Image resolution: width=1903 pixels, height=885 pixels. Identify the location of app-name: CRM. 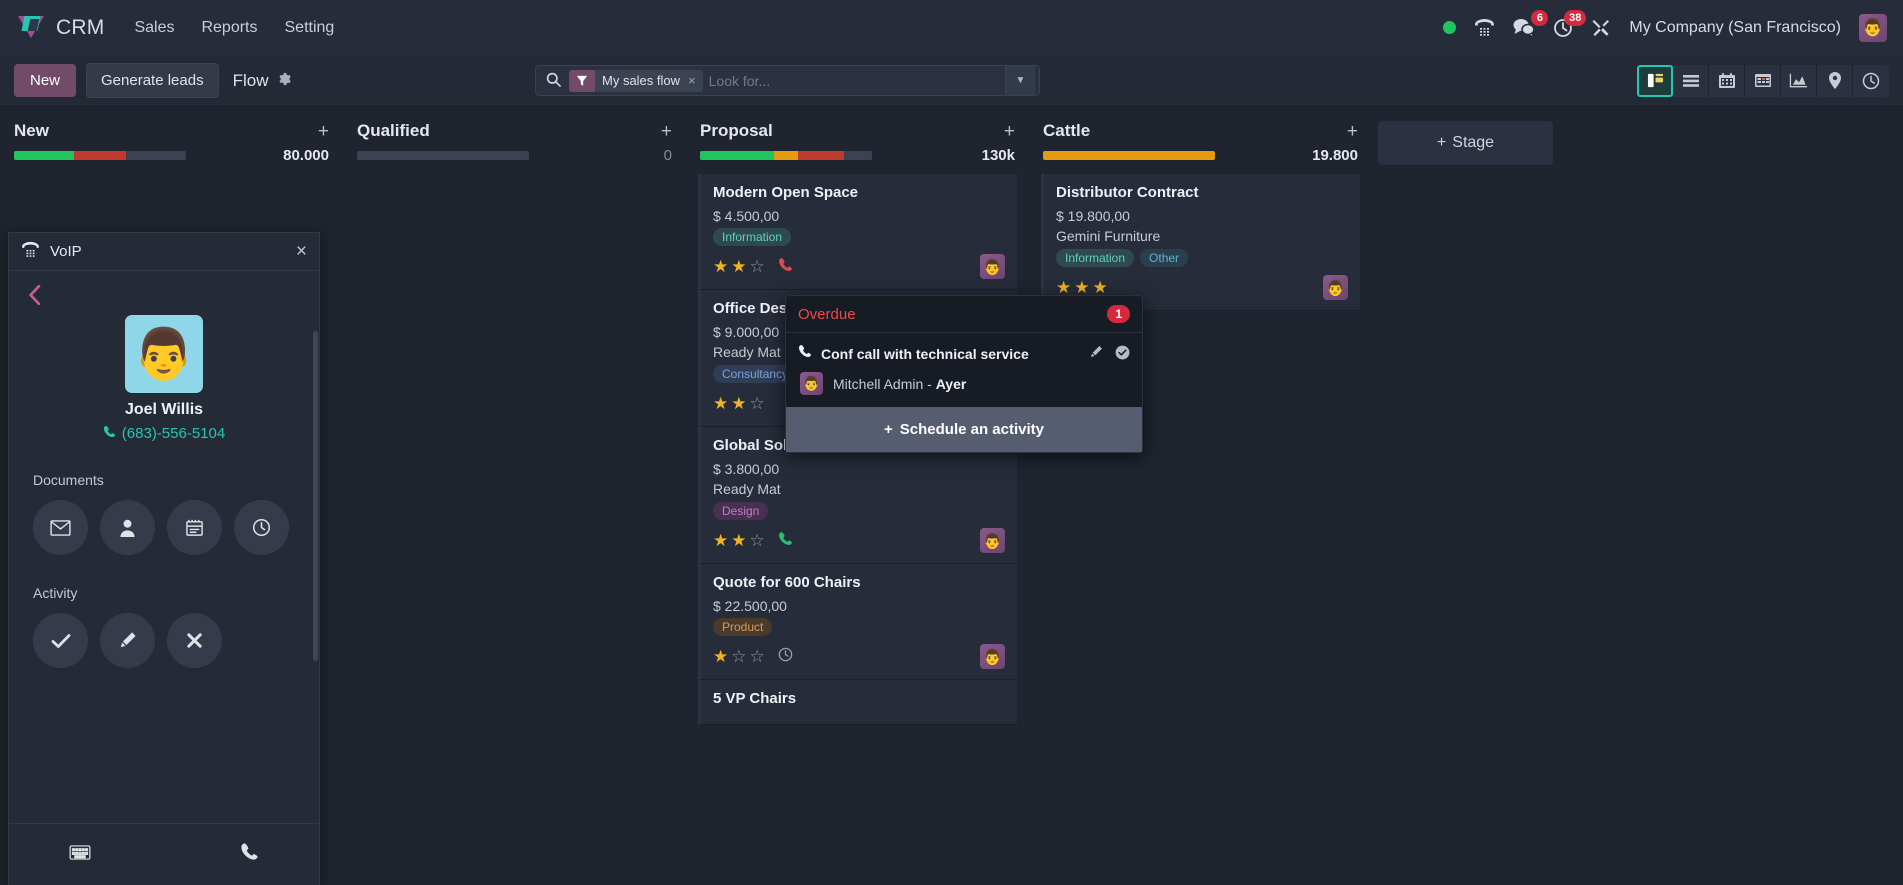
(80, 28).